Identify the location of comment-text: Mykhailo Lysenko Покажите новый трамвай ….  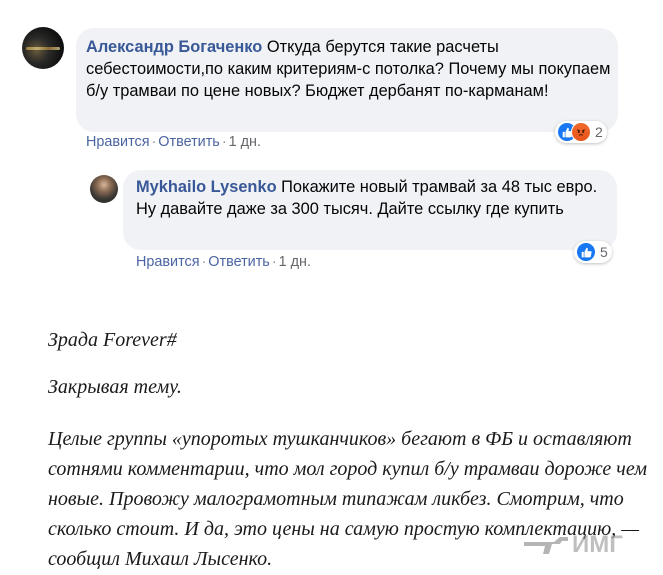
(375, 198).